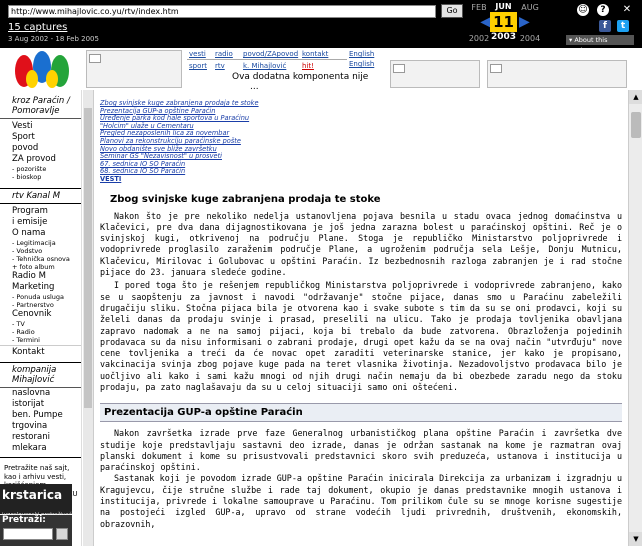 This screenshot has width=642, height=546. I want to click on sidebar-subitem: - Partnerstvo, so click(40, 305).